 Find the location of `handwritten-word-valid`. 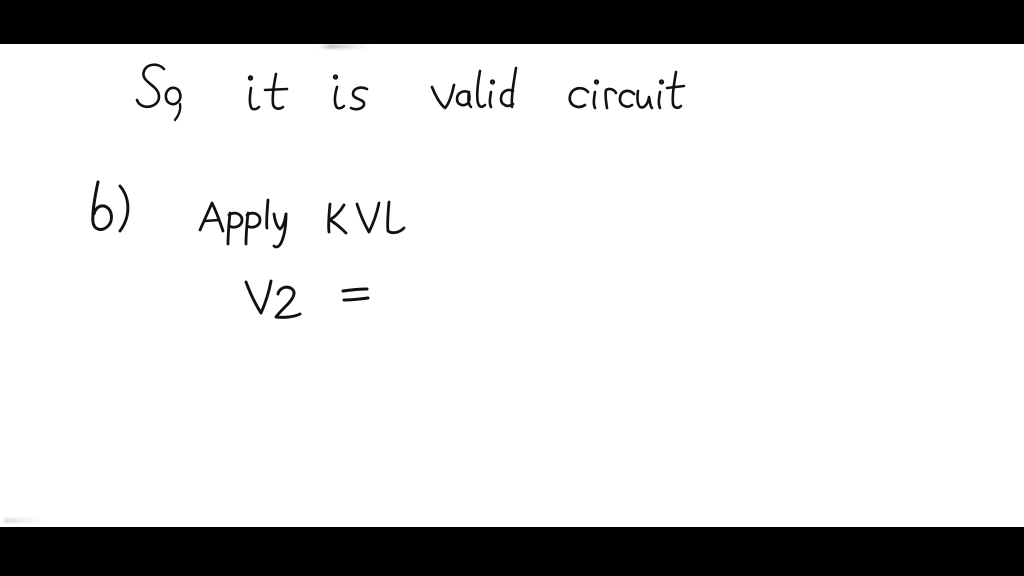

handwritten-word-valid is located at coordinates (475, 90).